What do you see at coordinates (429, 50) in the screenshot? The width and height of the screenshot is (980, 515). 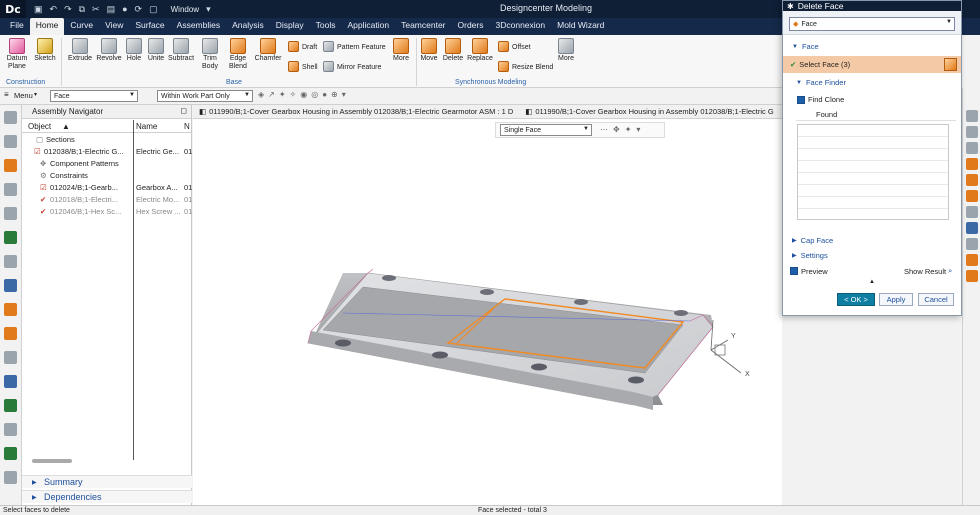 I see `move-button: Move` at bounding box center [429, 50].